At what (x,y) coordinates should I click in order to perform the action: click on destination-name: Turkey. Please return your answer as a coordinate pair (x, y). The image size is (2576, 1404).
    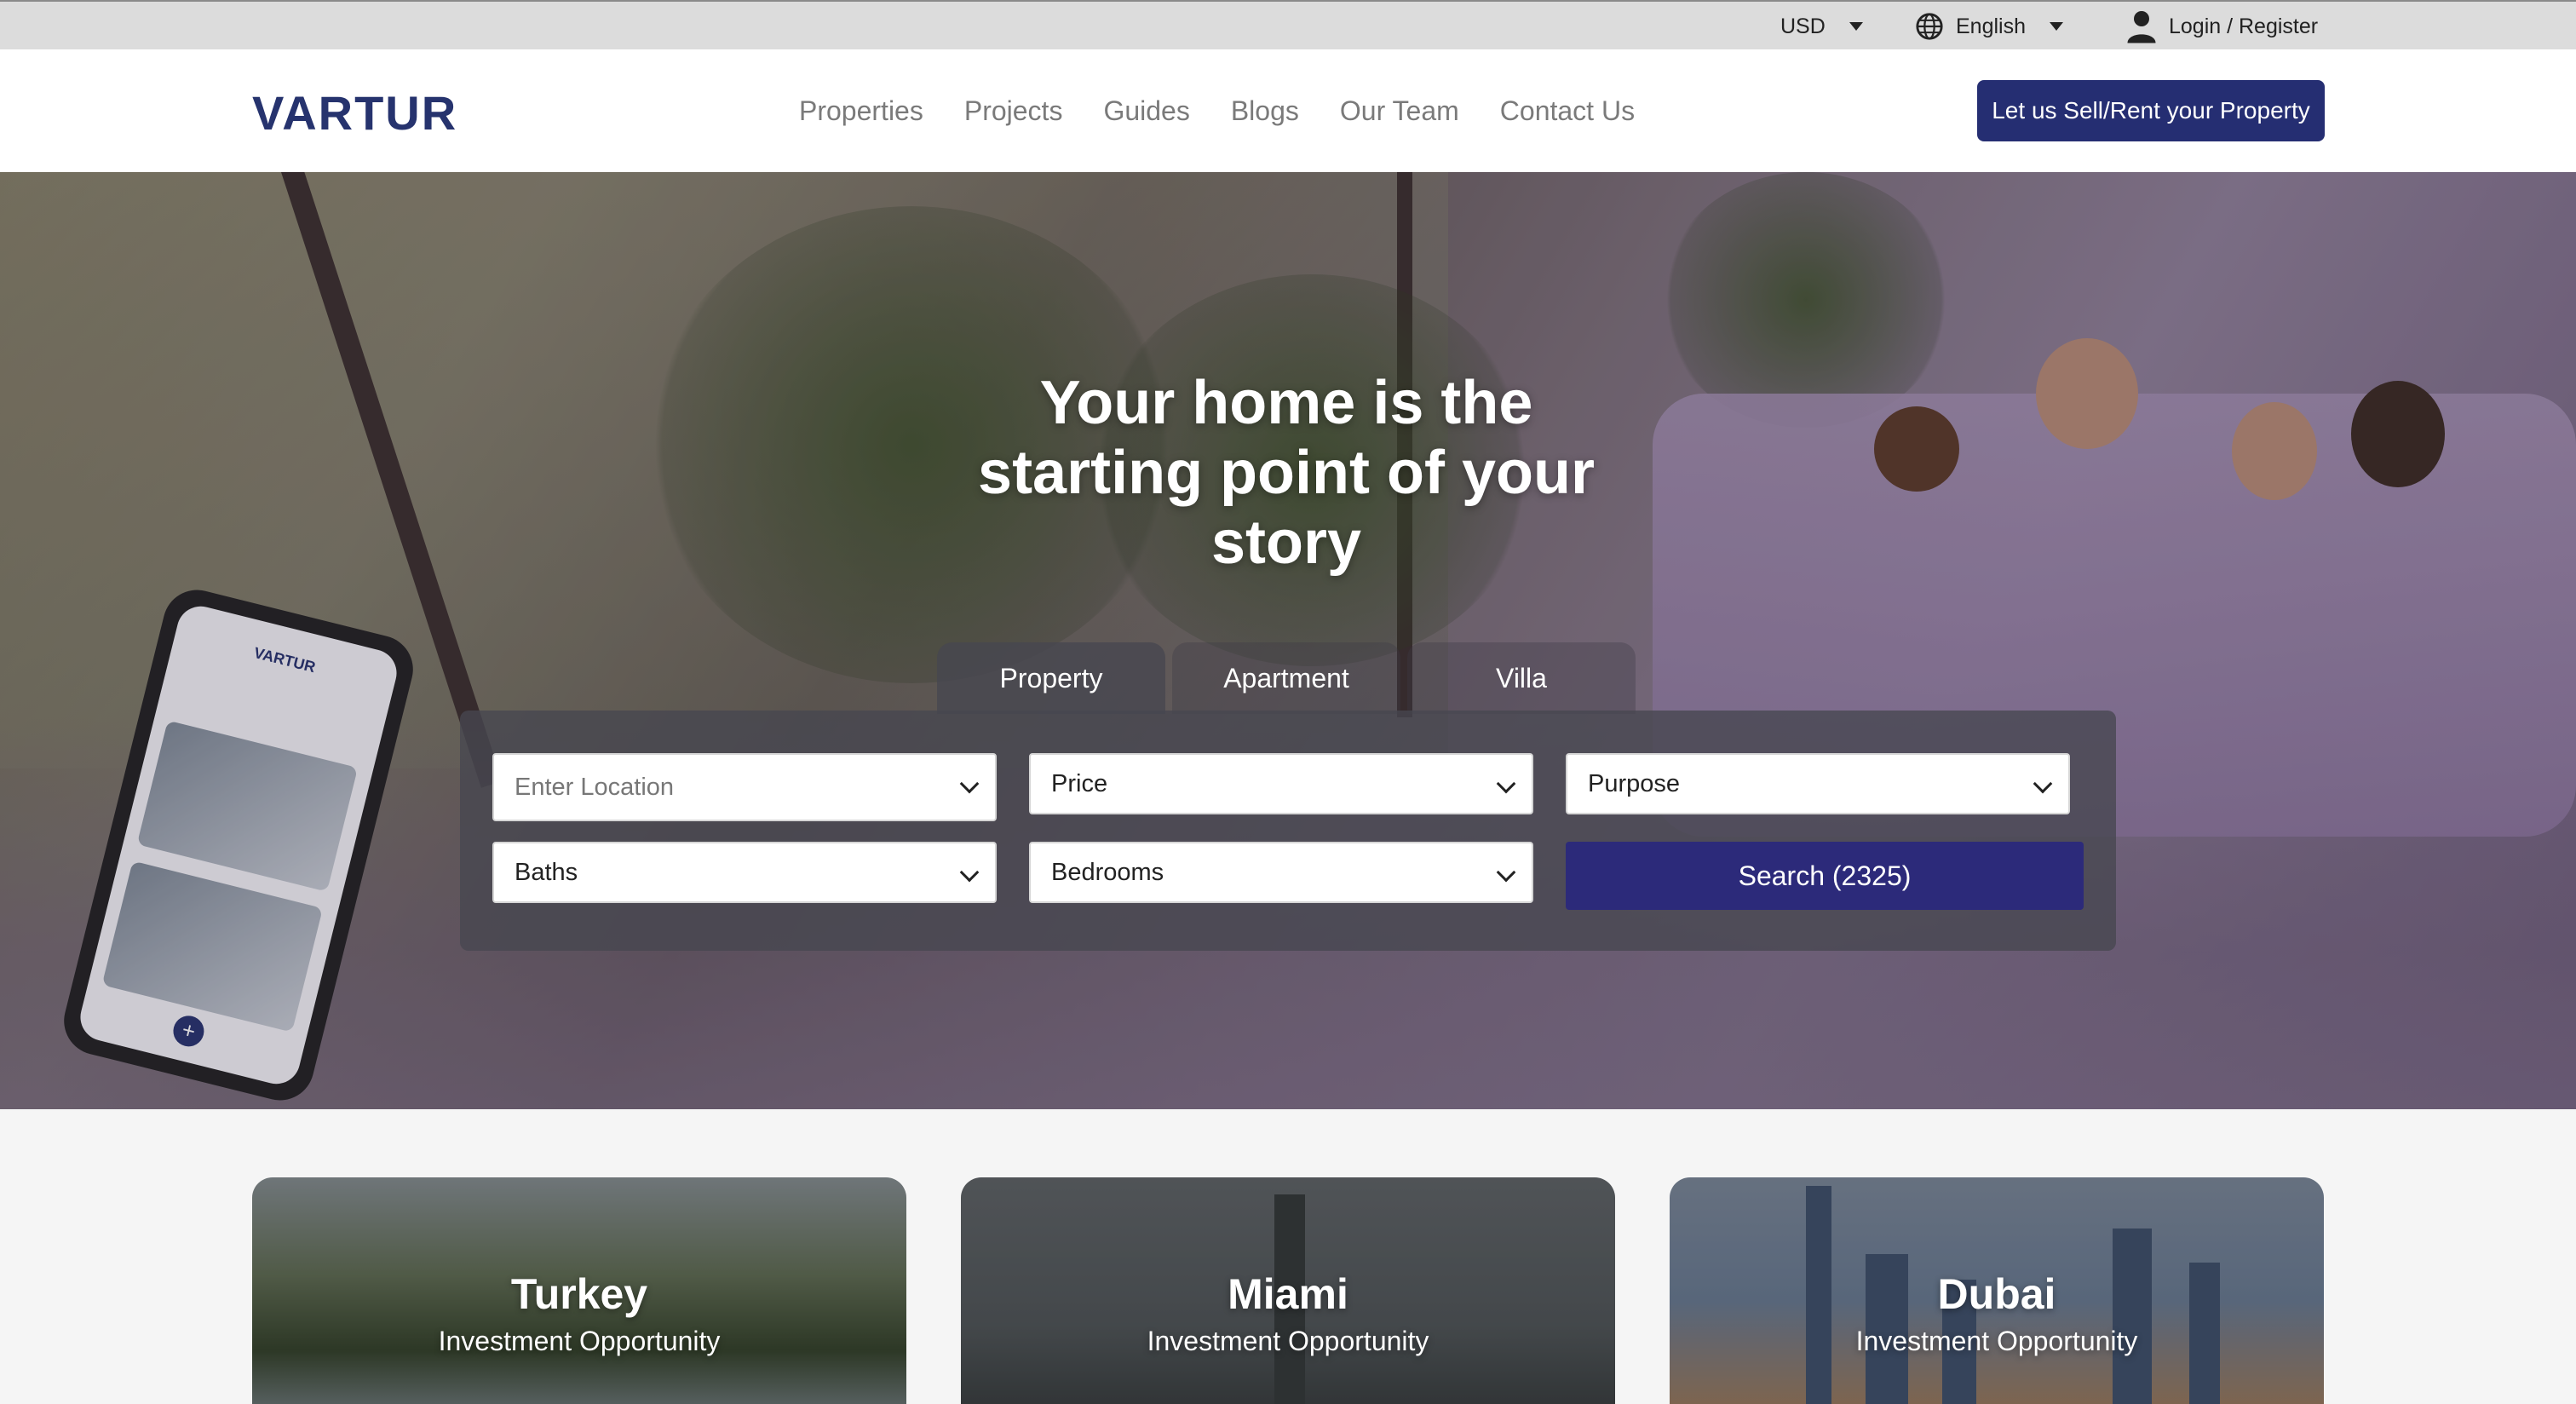
    Looking at the image, I should click on (579, 1294).